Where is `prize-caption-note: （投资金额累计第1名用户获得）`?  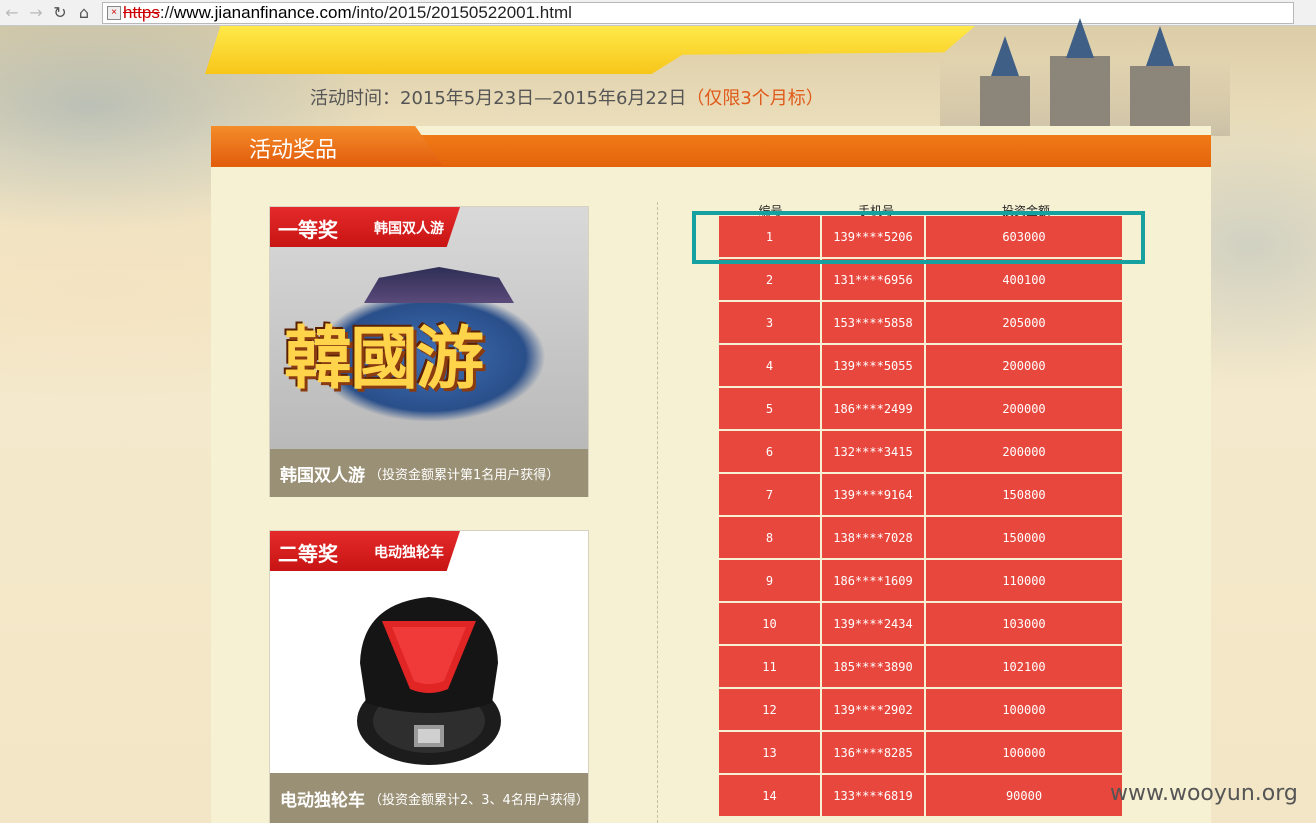
prize-caption-note: （投资金额累计第1名用户获得） is located at coordinates (464, 475).